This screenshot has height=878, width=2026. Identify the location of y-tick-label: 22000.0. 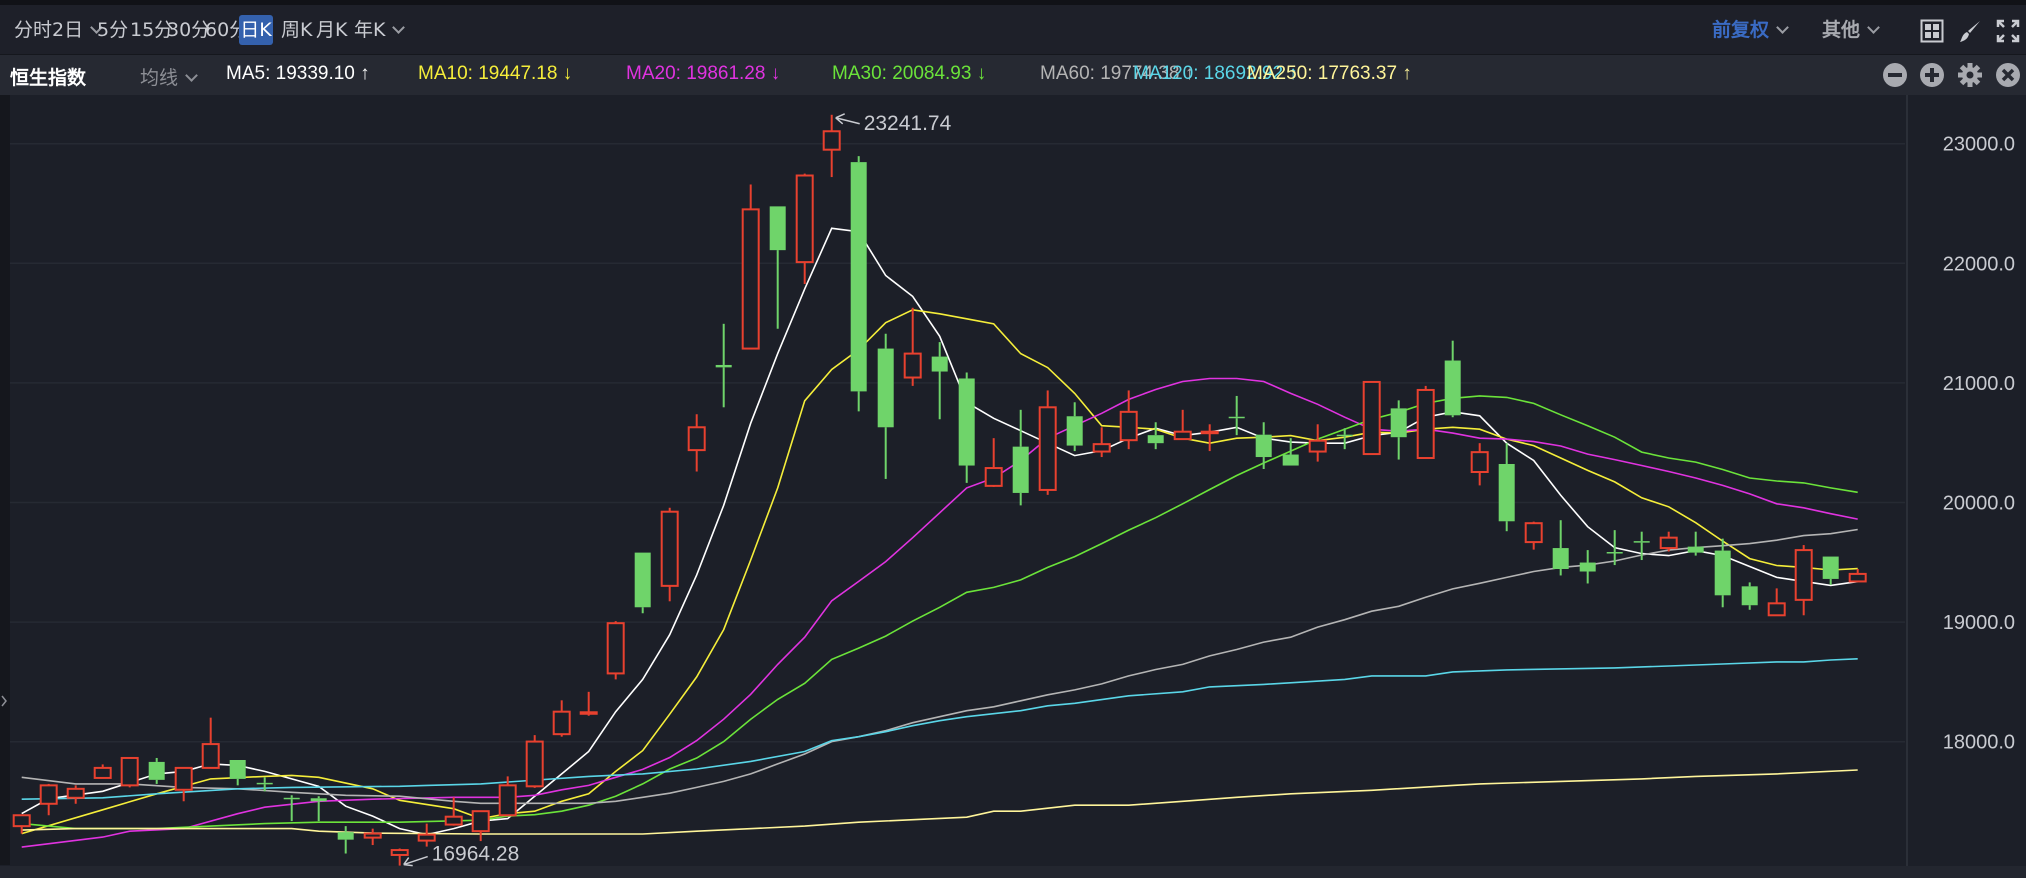
(1979, 264).